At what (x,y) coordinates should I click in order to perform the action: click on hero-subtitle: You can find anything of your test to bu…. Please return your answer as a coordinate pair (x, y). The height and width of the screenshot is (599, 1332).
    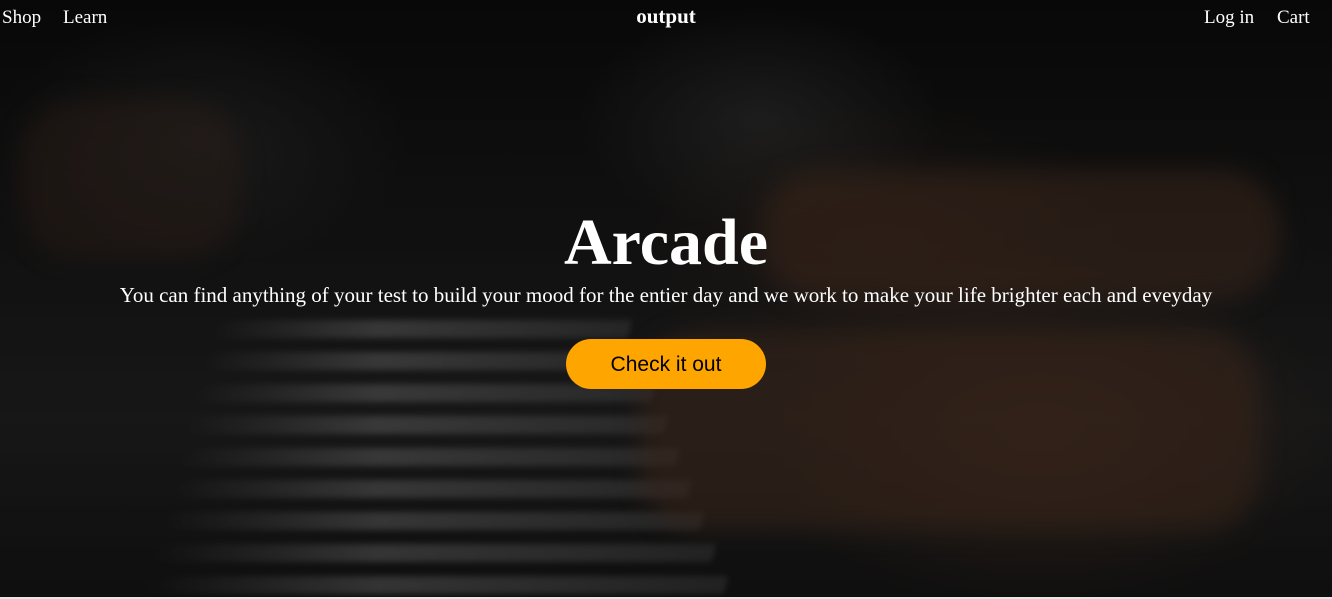
    Looking at the image, I should click on (666, 295).